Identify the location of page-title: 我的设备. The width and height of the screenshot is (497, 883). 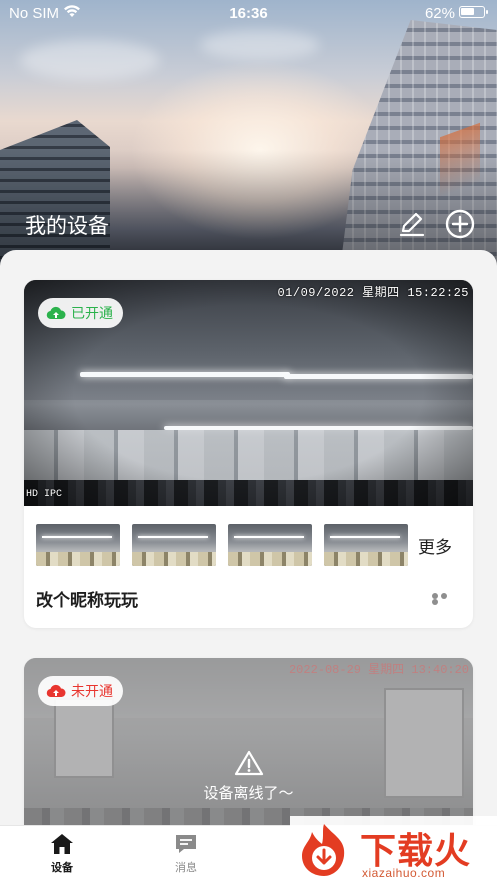
(67, 226).